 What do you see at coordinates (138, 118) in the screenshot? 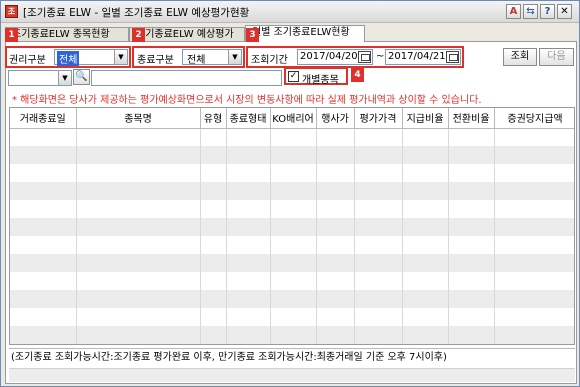
I see `col-item-name: 종목명` at bounding box center [138, 118].